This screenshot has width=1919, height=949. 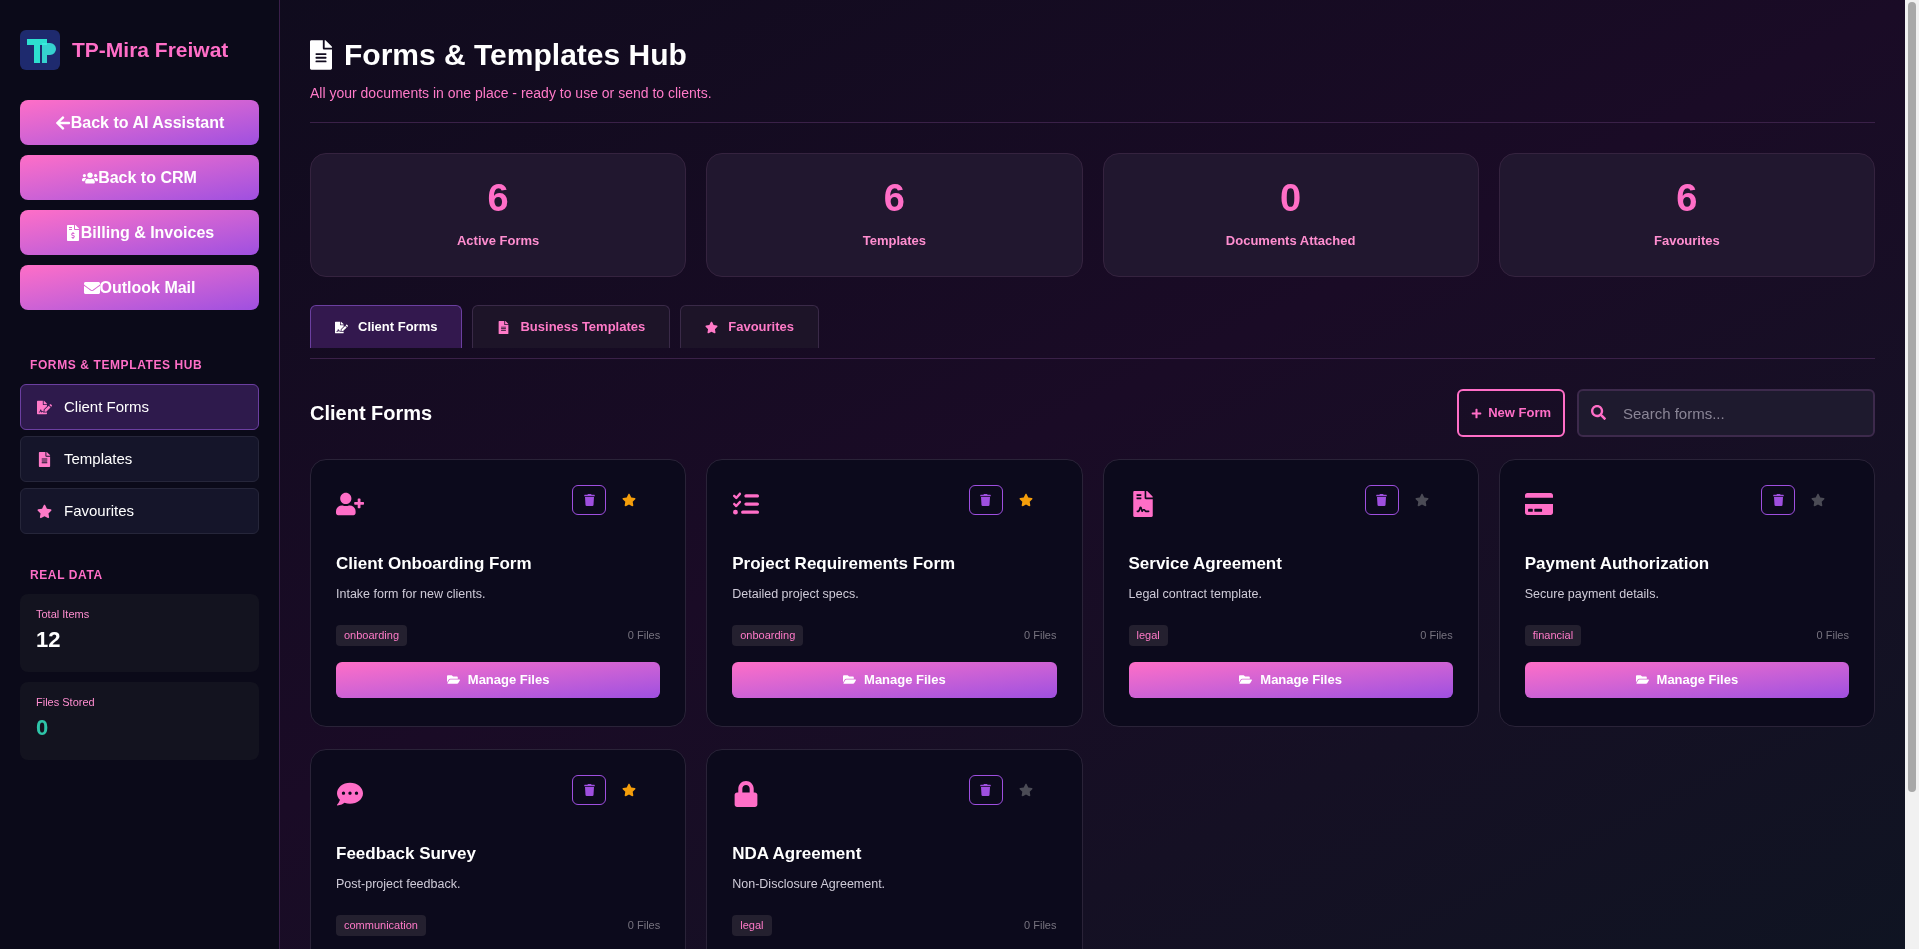 I want to click on stat-label: Templates, so click(x=894, y=241).